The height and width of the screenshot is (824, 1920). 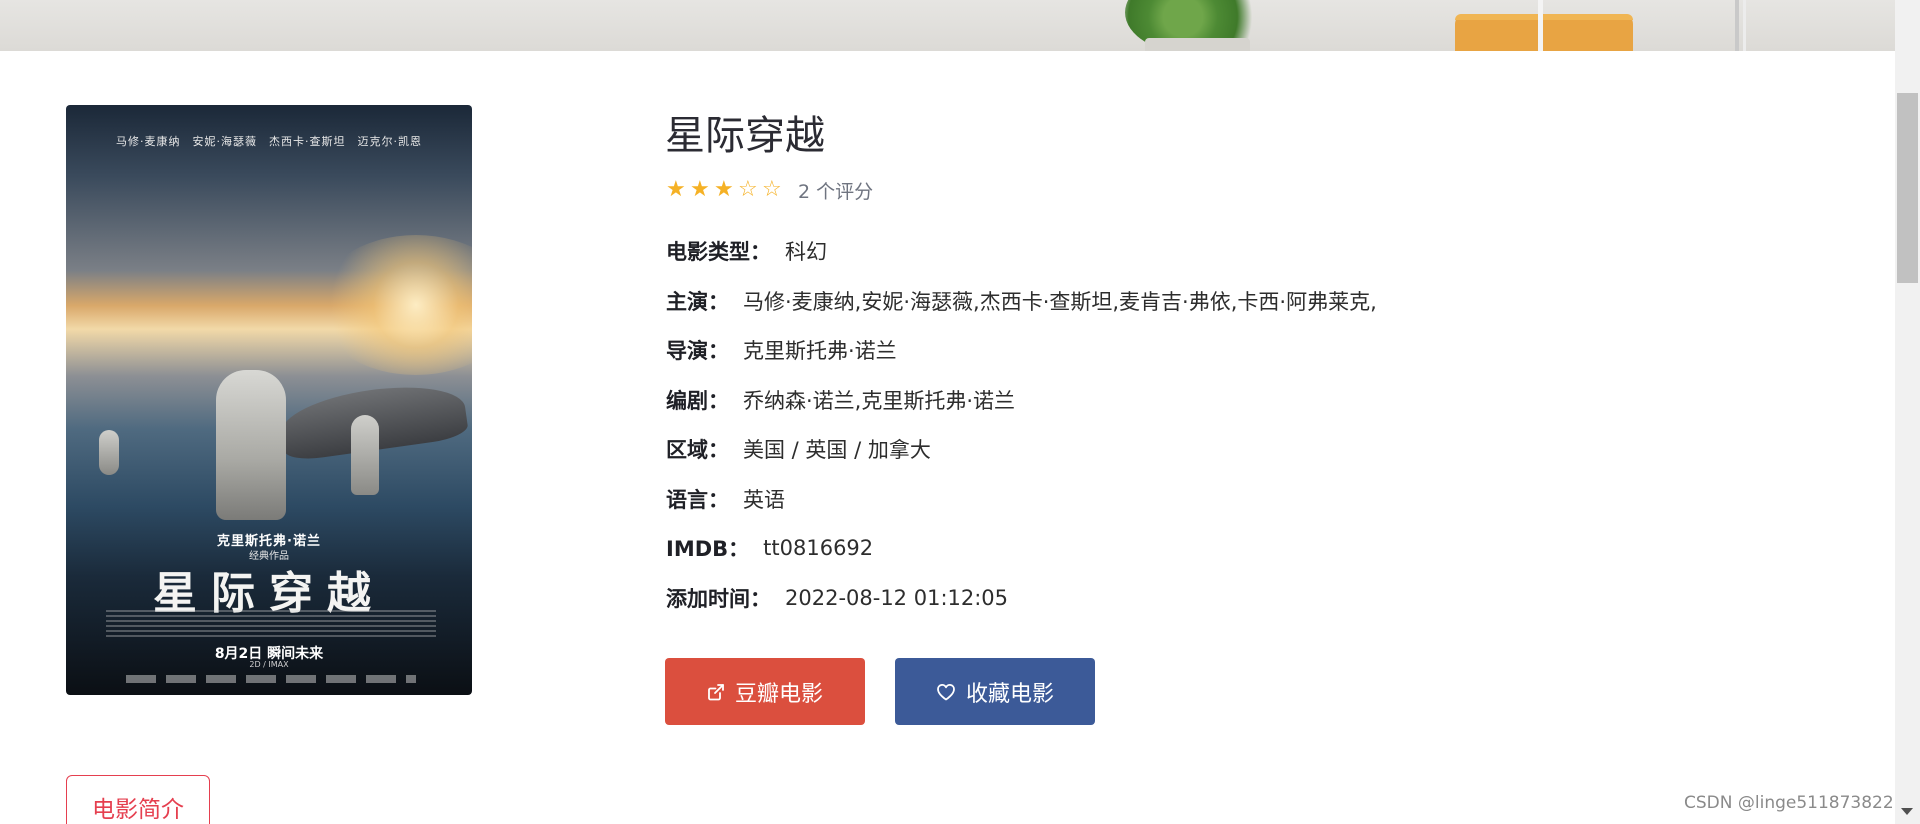 What do you see at coordinates (271, 679) in the screenshot?
I see `poster-logos` at bounding box center [271, 679].